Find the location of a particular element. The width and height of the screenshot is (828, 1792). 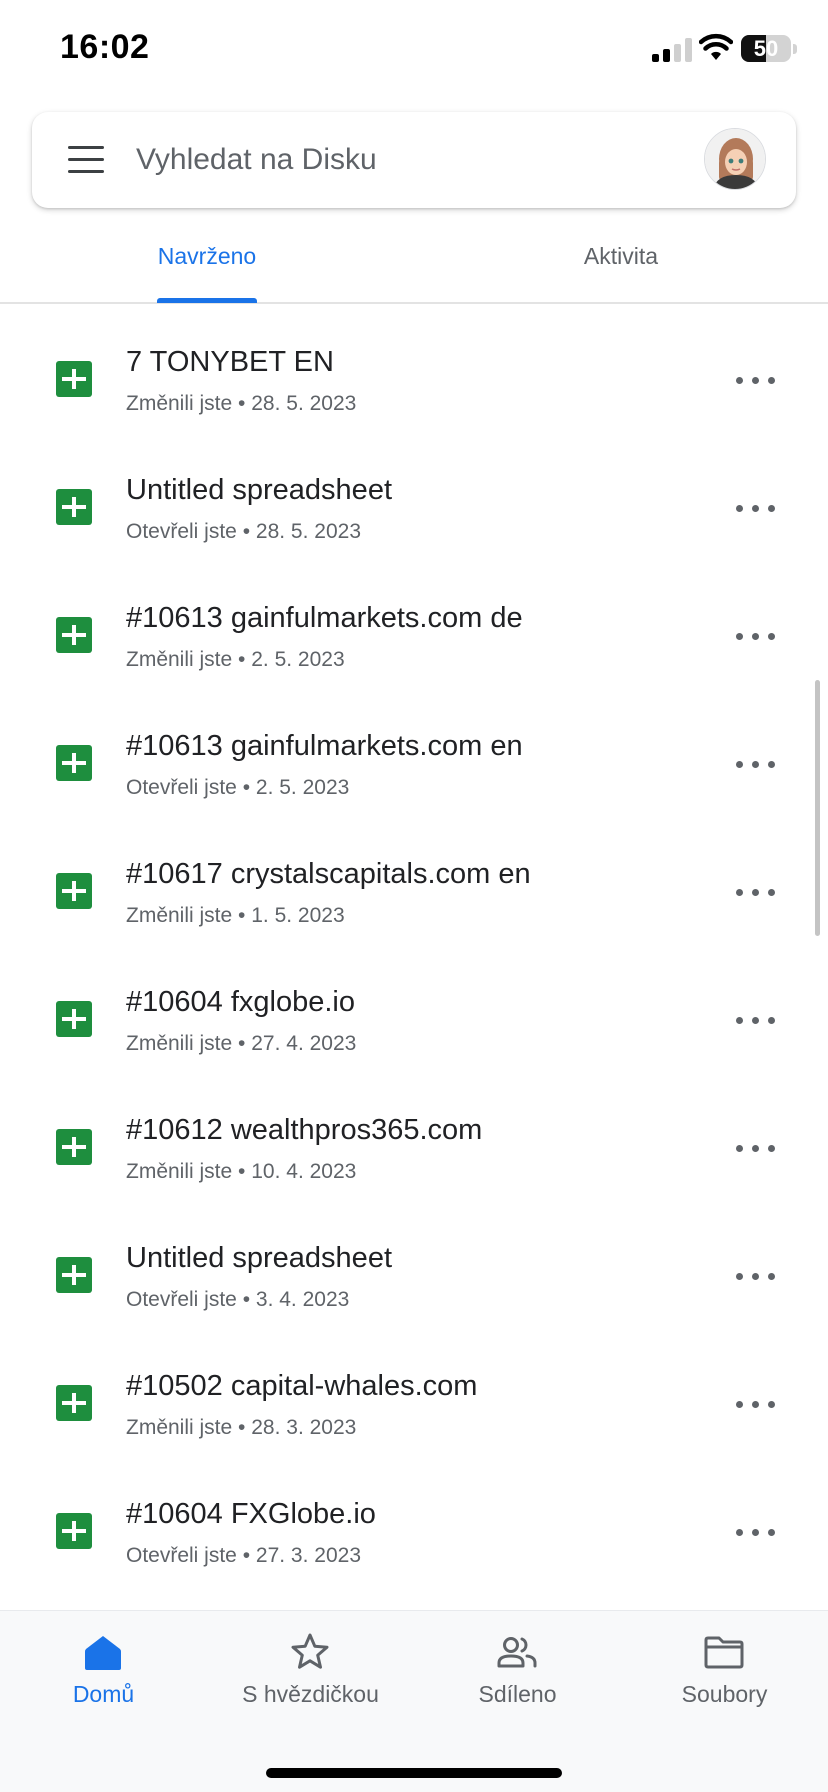

battery-icon: 50 is located at coordinates (766, 48).